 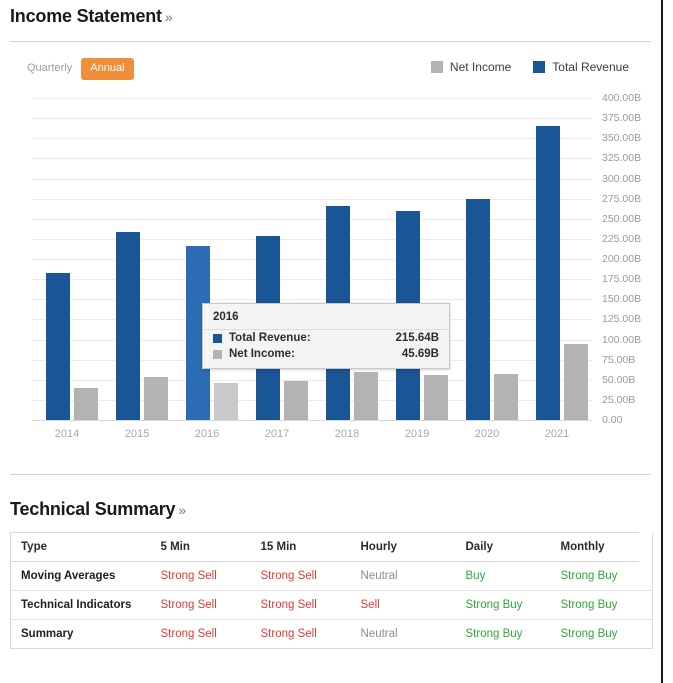 I want to click on x-axis-tick-label: 2020, so click(x=487, y=434).